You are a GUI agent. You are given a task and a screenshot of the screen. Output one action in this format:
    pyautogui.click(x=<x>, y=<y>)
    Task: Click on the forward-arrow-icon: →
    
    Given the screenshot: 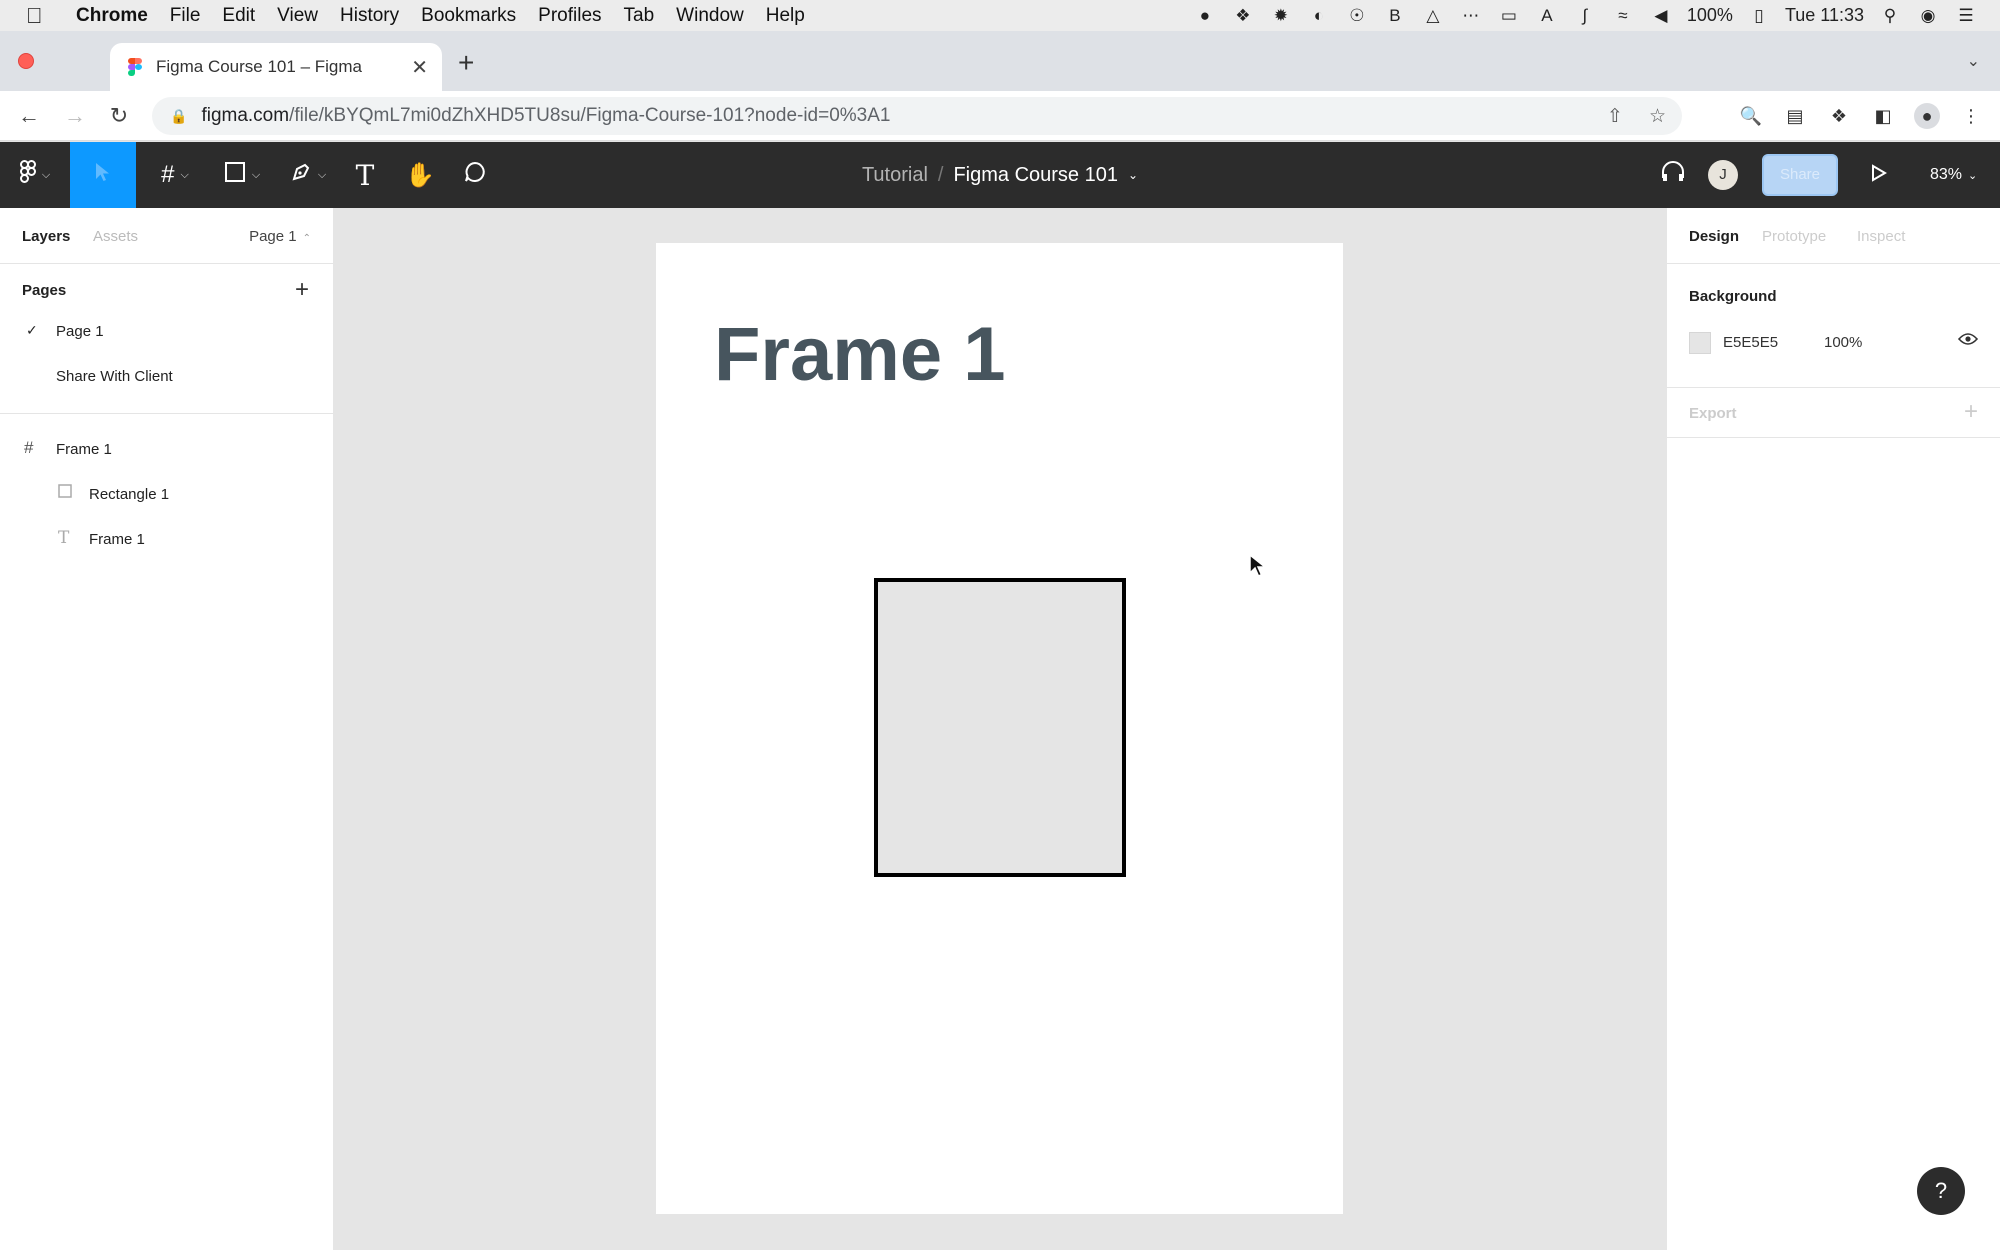 What is the action you would take?
    pyautogui.click(x=75, y=116)
    